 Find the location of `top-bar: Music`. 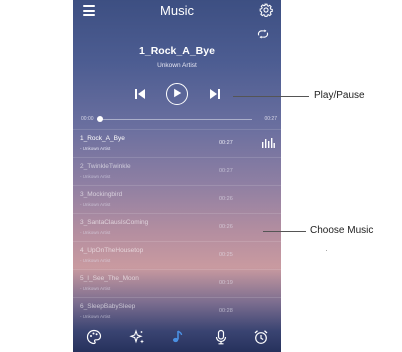

top-bar: Music is located at coordinates (177, 11).